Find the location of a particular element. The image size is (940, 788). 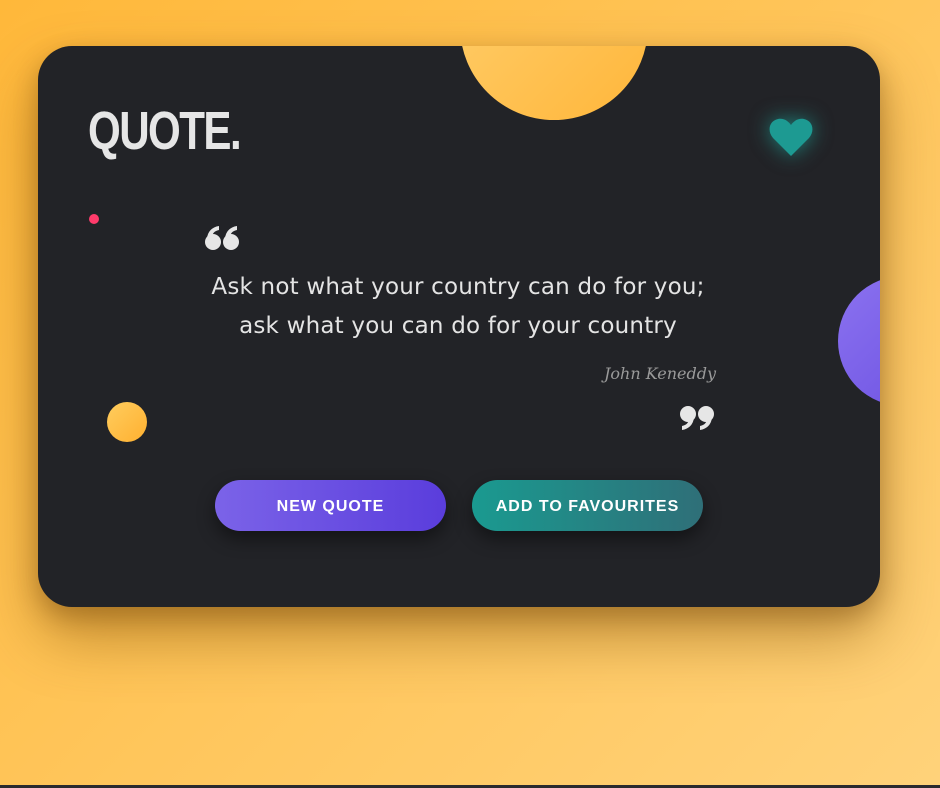

close-quote-icon is located at coordinates (697, 418).